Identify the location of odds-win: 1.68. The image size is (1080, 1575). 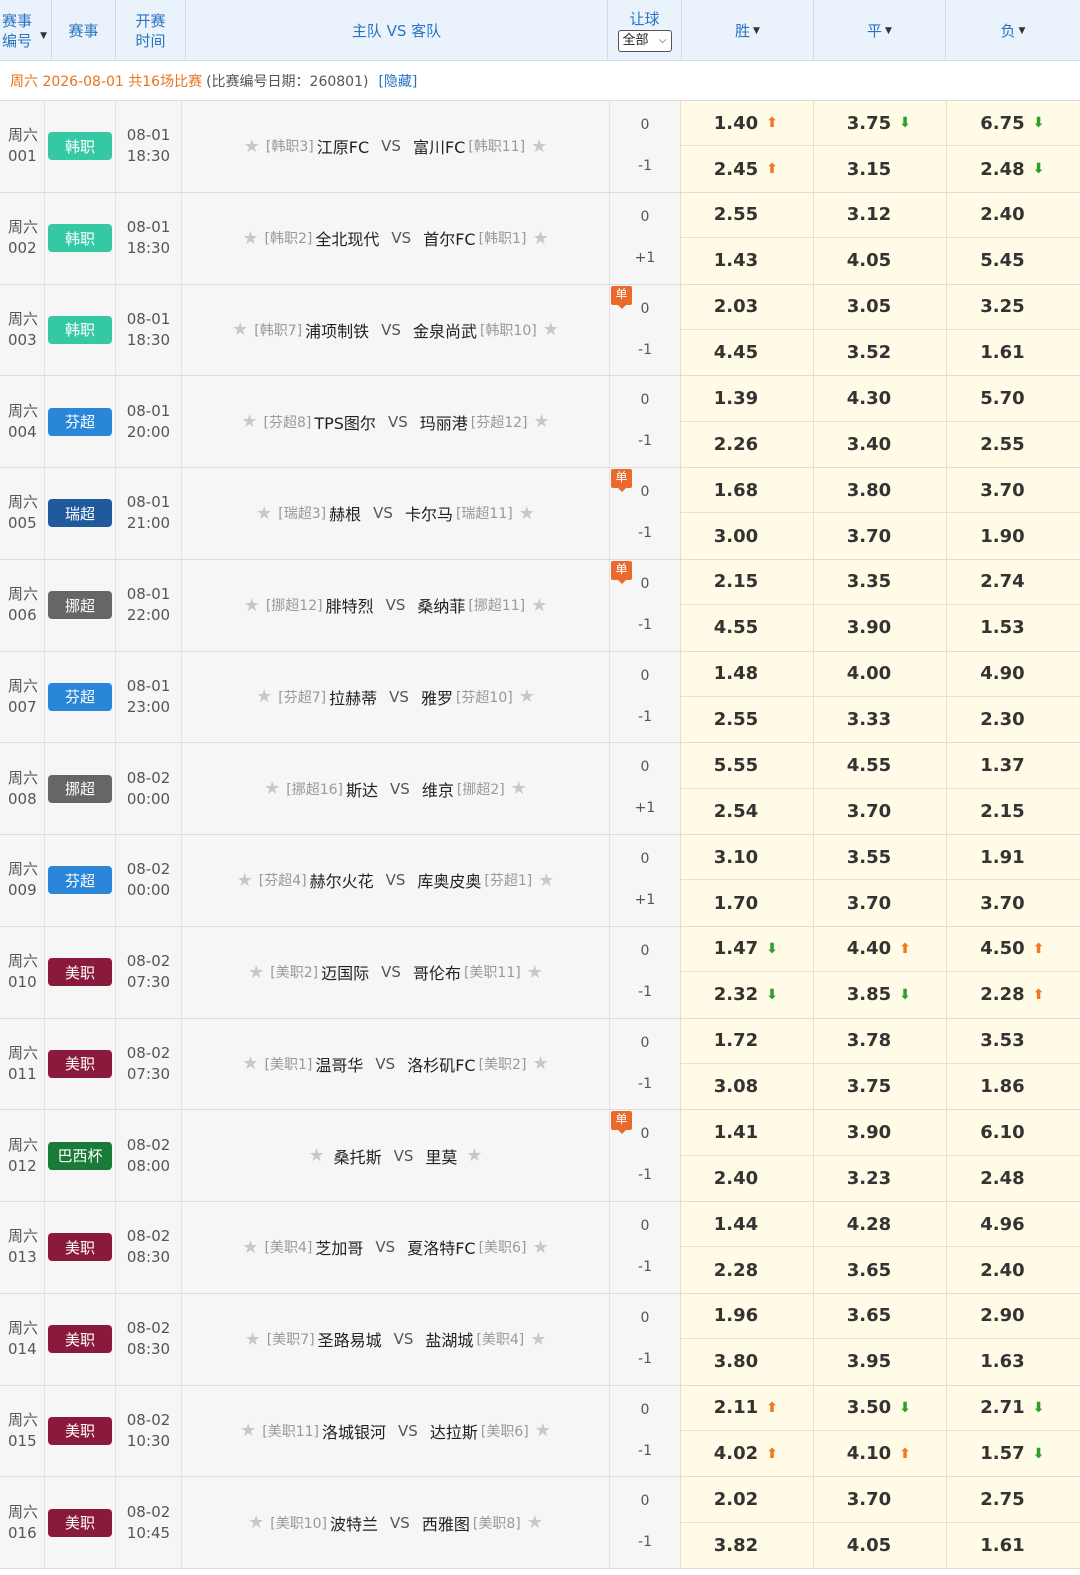
(746, 490).